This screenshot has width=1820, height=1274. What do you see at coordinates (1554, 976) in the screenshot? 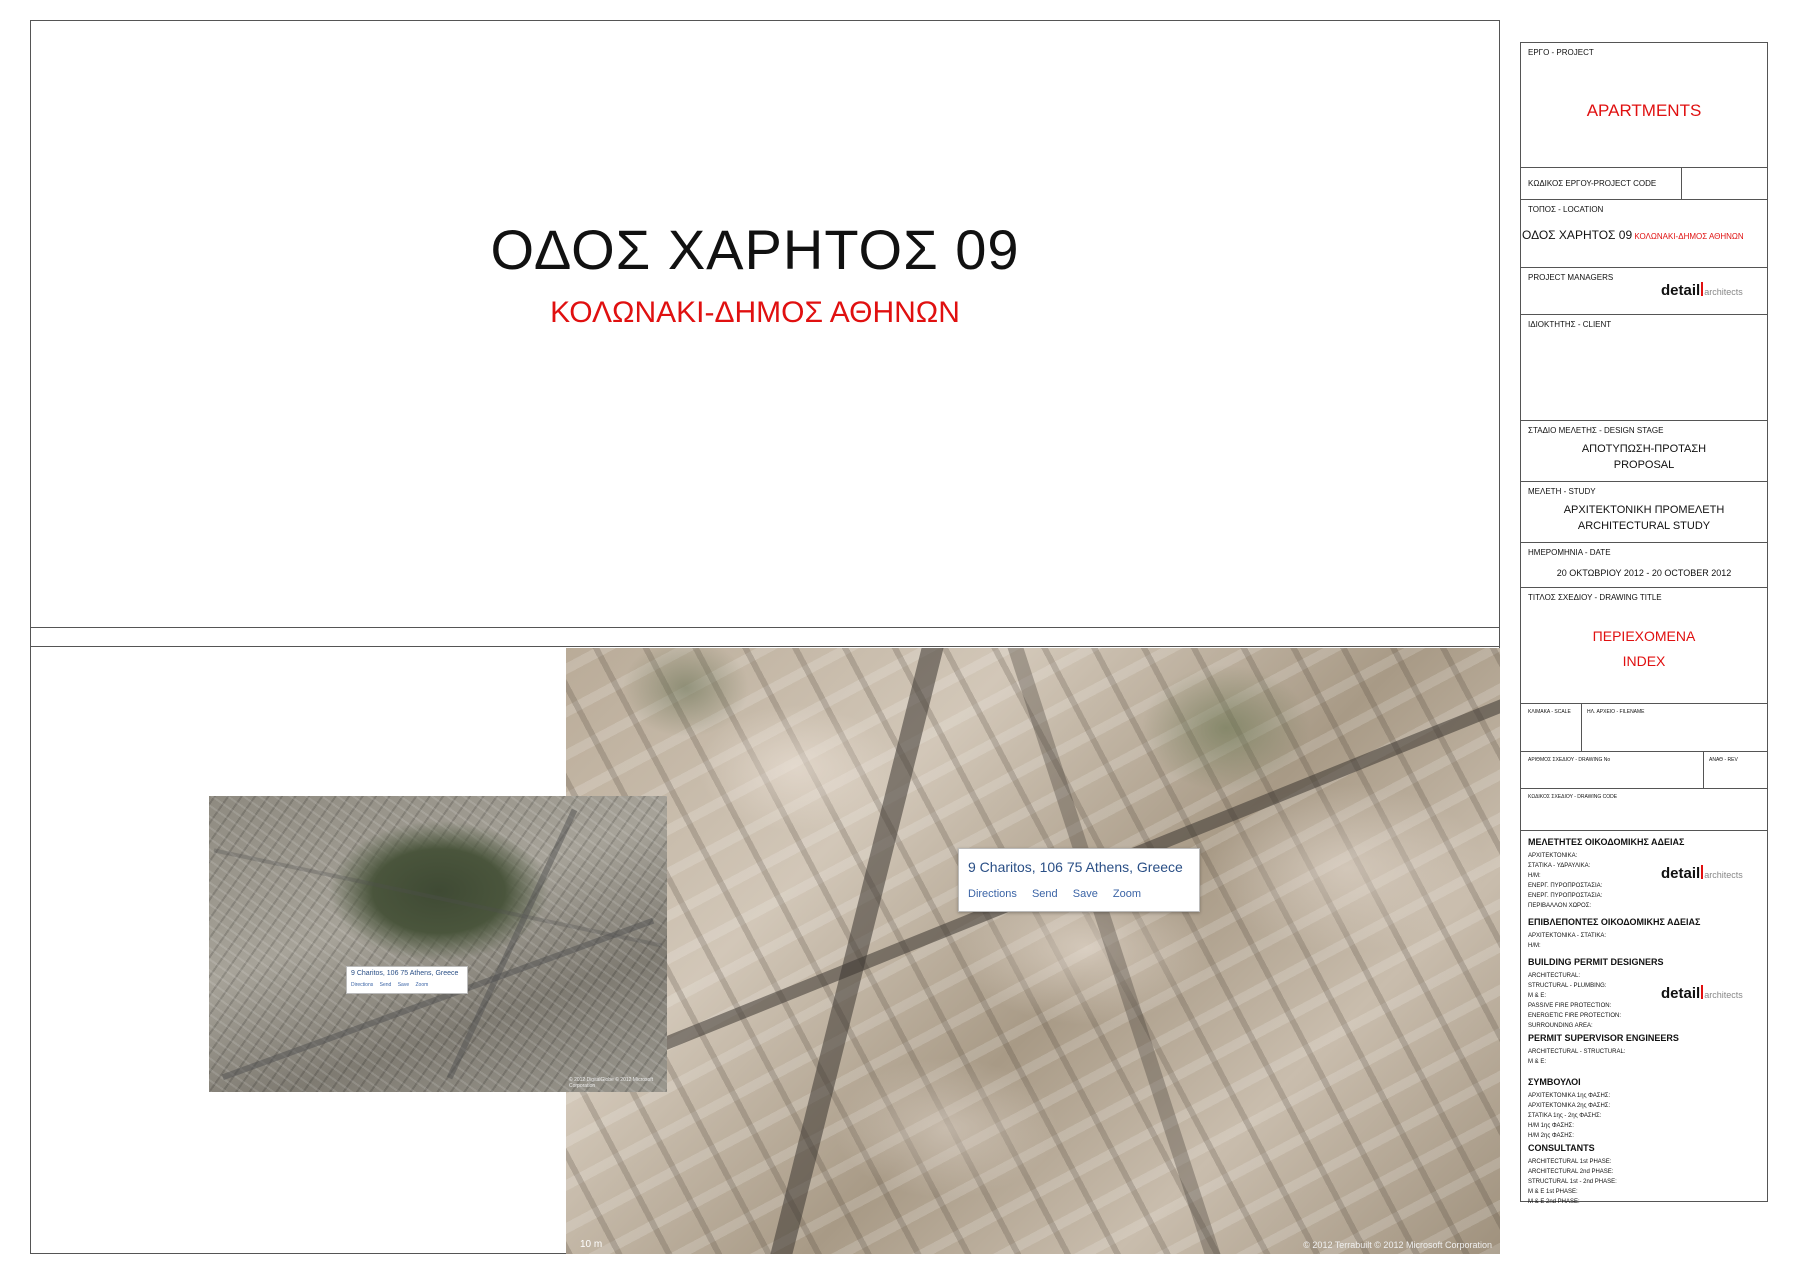
I see `permit-en-item: ARCHITECTURAL:` at bounding box center [1554, 976].